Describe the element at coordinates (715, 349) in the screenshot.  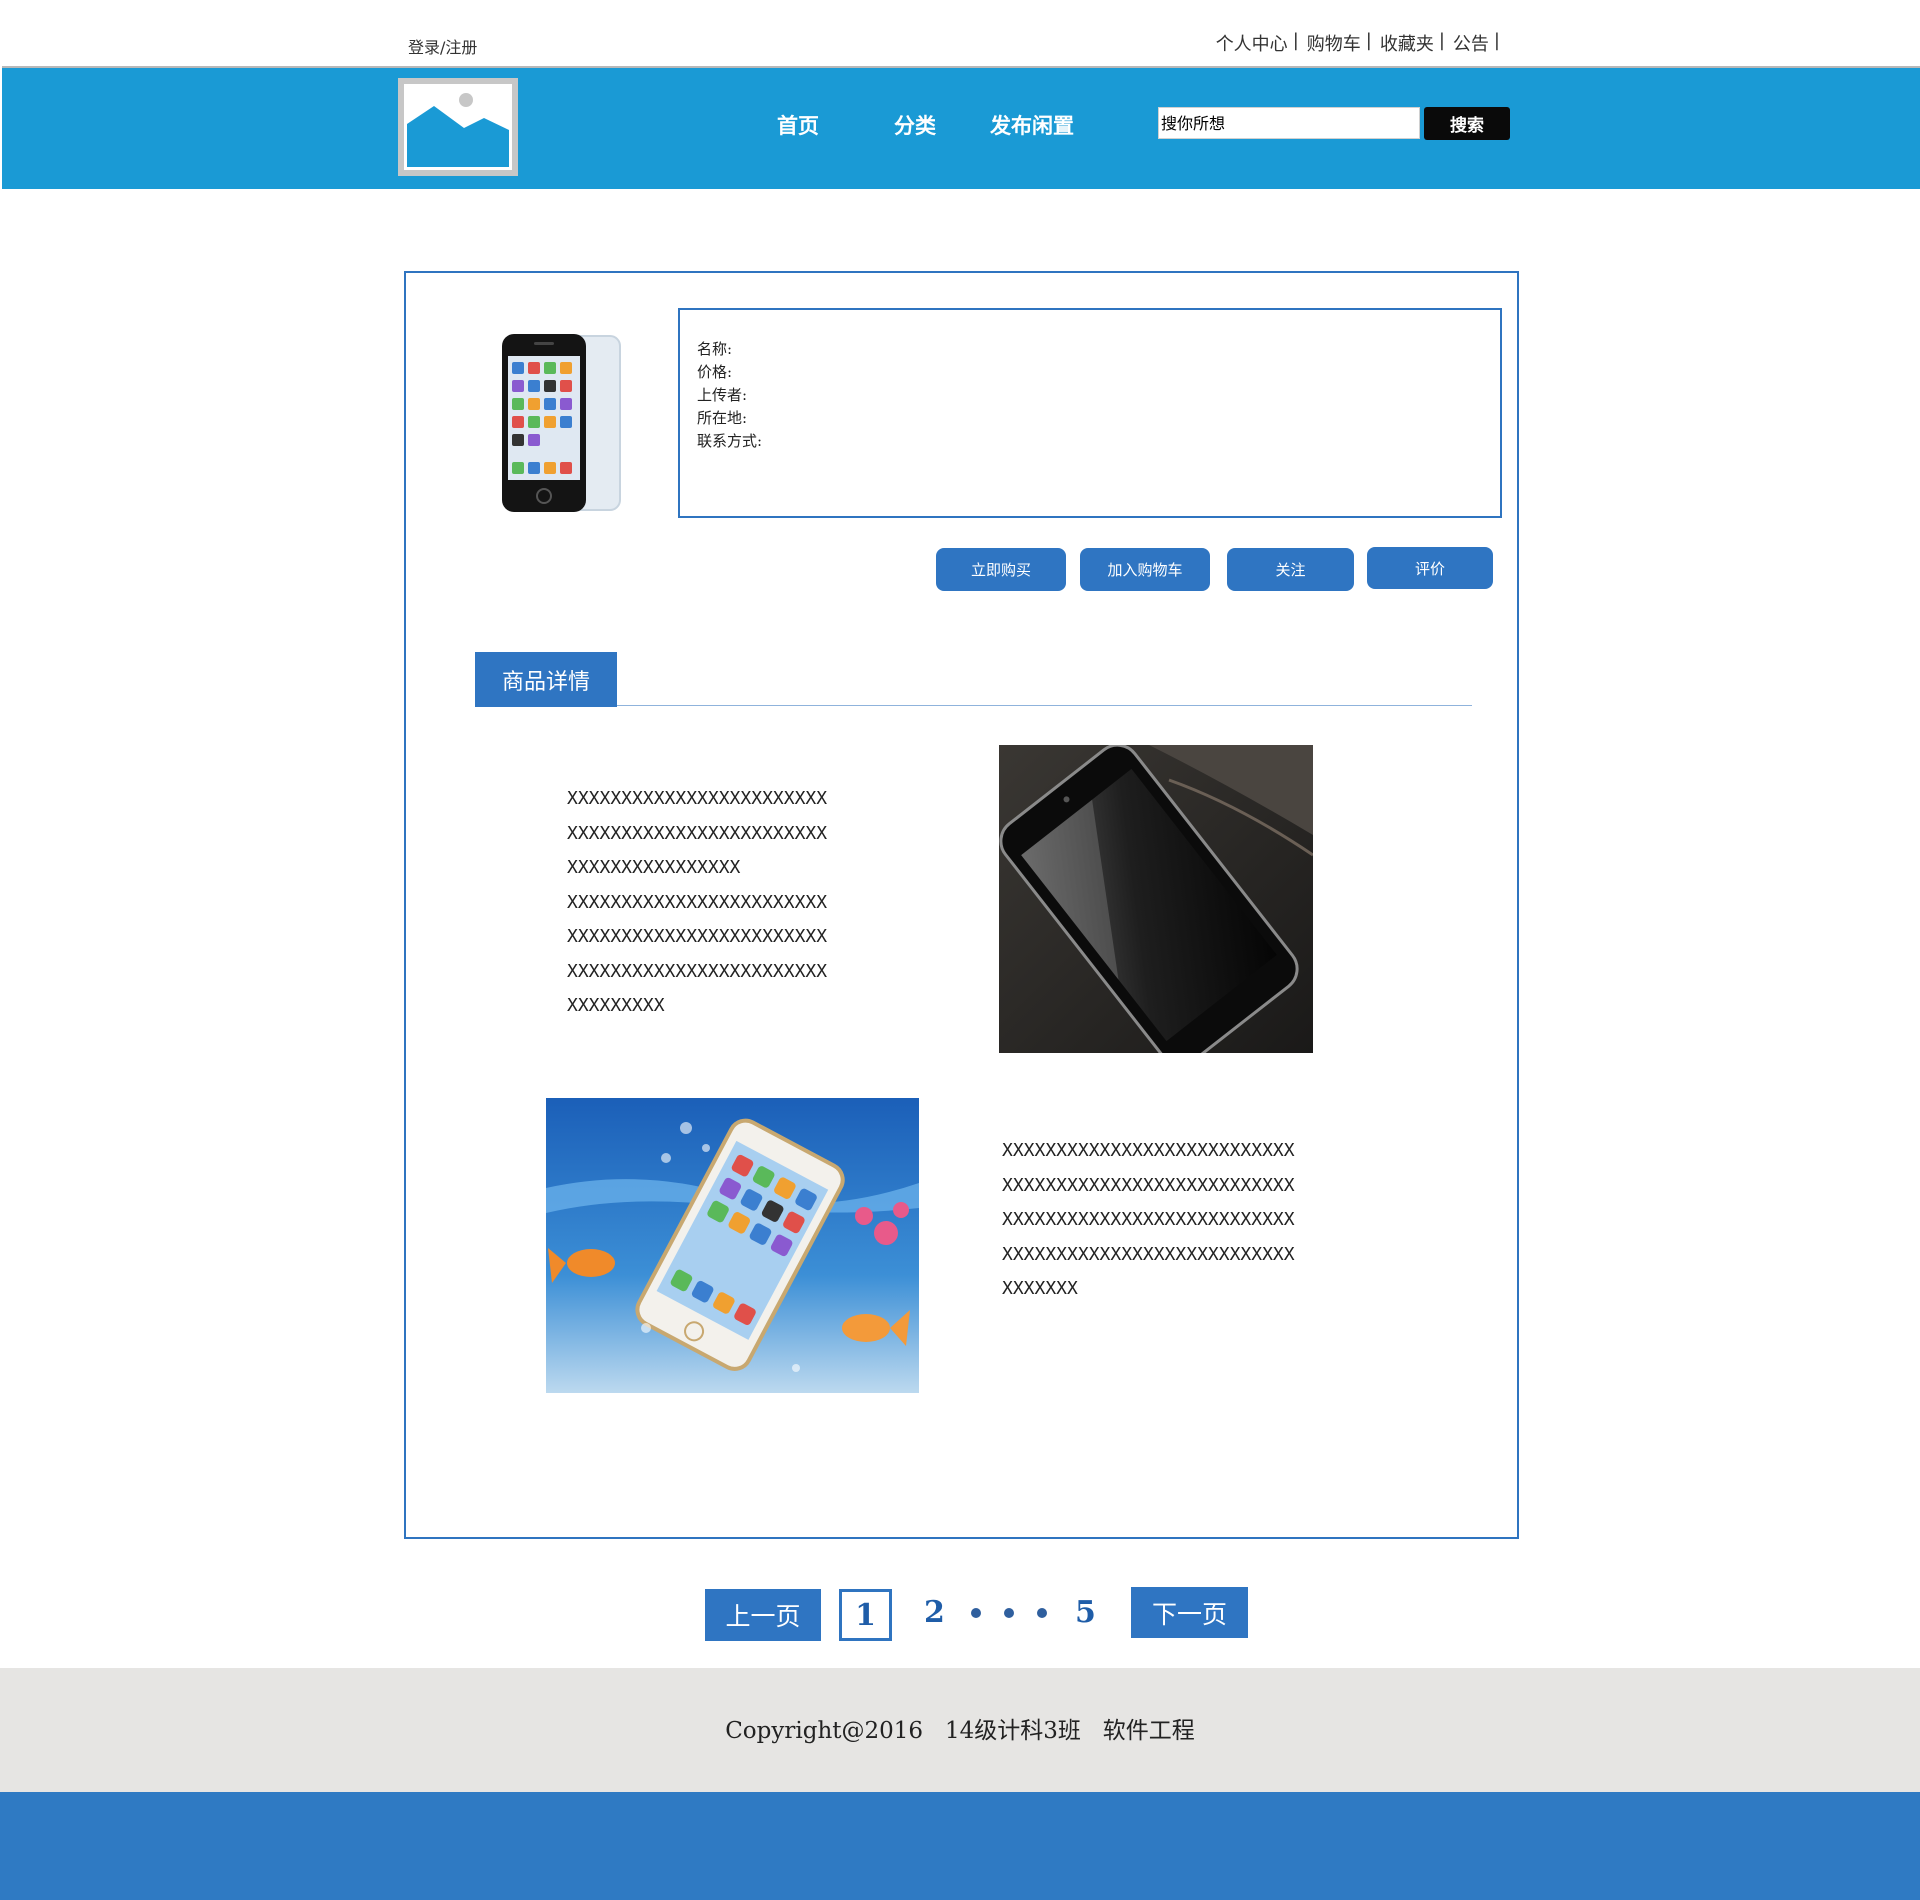
I see `field-name-label: 名称:` at that location.